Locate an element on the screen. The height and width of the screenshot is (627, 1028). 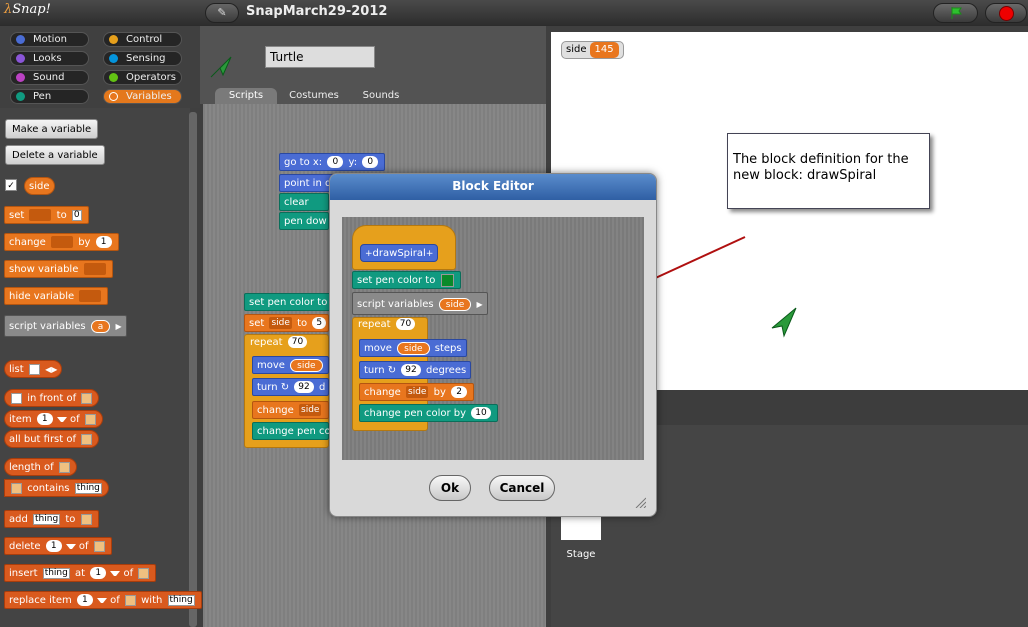
add-to-list-block: add thing to is located at coordinates (51, 519).